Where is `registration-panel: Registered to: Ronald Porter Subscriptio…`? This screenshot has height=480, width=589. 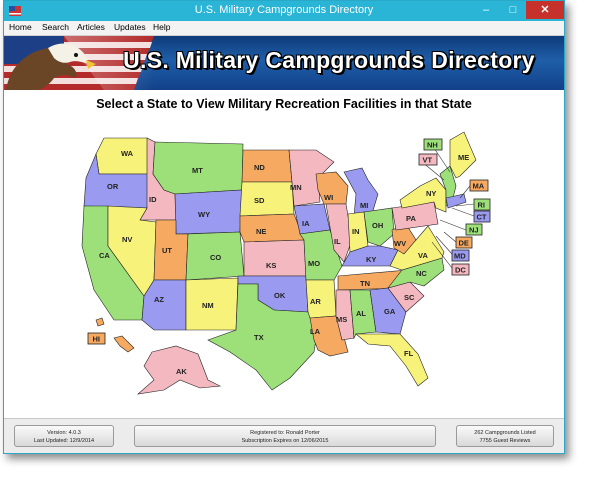 registration-panel: Registered to: Ronald Porter Subscriptio… is located at coordinates (285, 436).